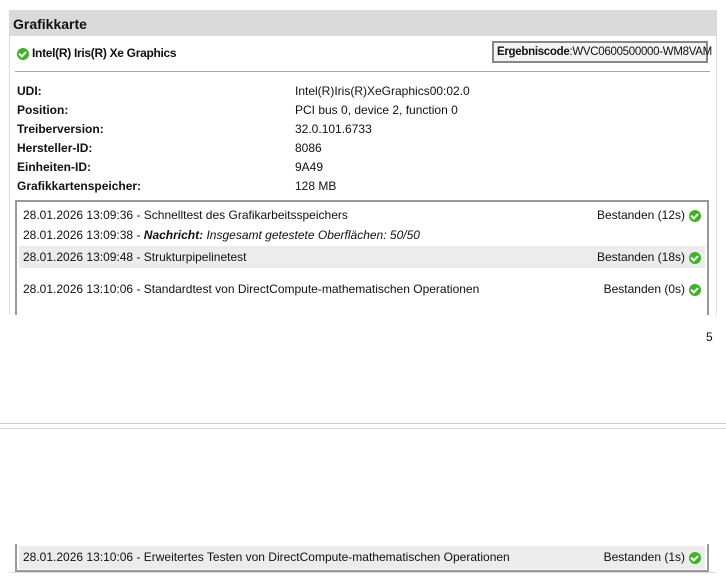 This screenshot has height=581, width=726. Describe the element at coordinates (83, 235) in the screenshot. I see `message-prefix: 28.01.2026 13:09:38 -` at that location.